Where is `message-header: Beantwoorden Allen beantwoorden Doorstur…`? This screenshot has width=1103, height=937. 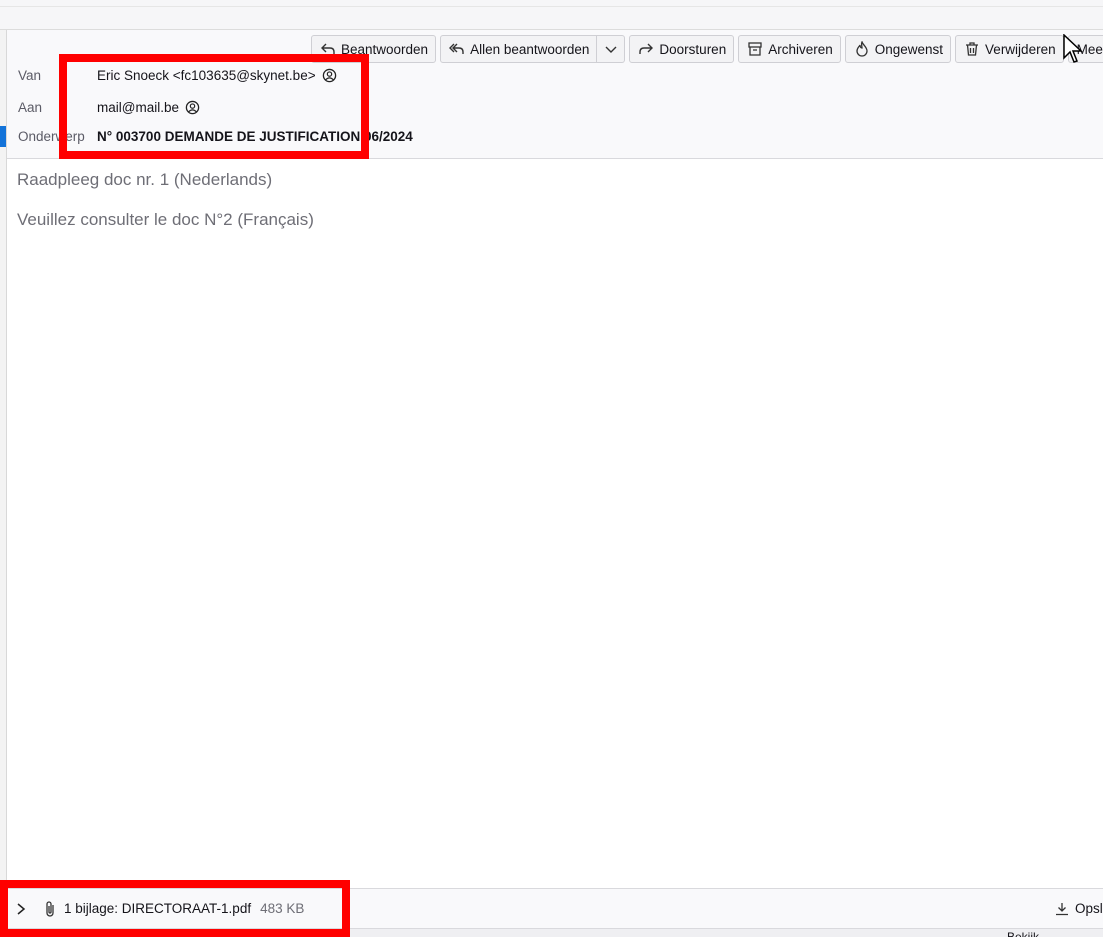
message-header: Beantwoorden Allen beantwoorden Doorstur… is located at coordinates (555, 94).